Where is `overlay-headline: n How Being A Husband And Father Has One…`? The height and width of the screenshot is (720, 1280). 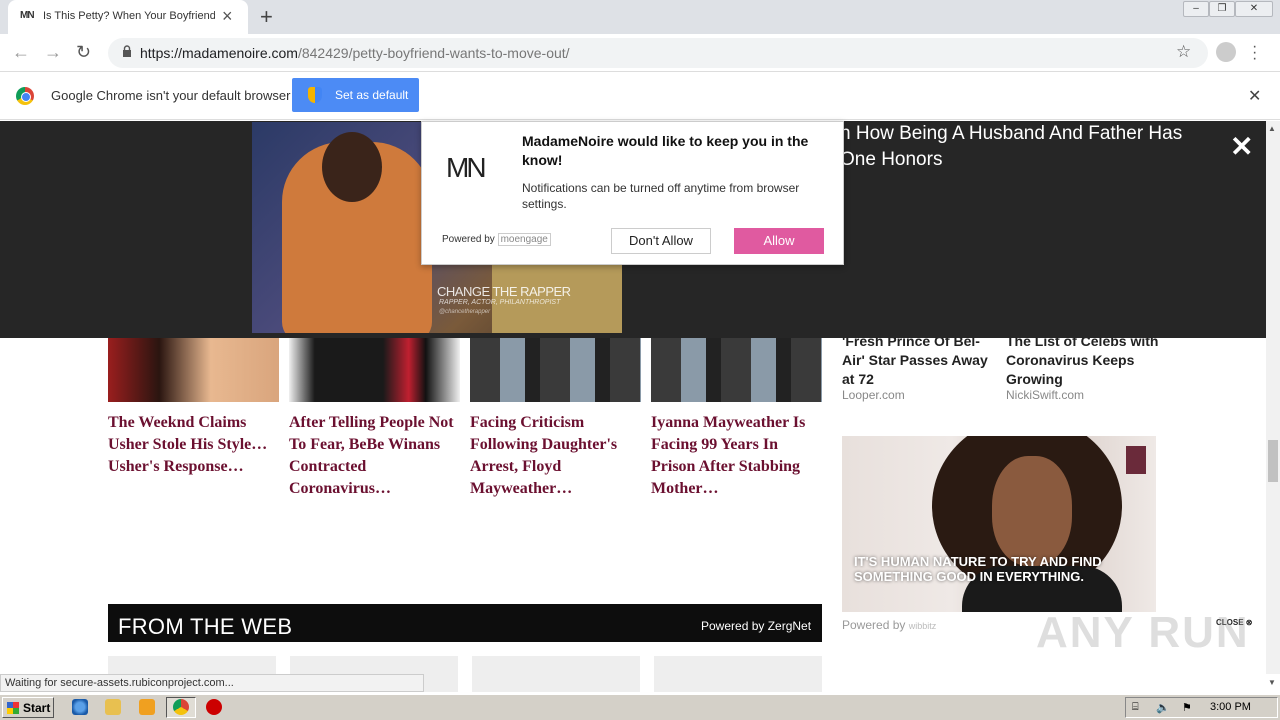 overlay-headline: n How Being A Husband And Father Has One… is located at coordinates (1030, 147).